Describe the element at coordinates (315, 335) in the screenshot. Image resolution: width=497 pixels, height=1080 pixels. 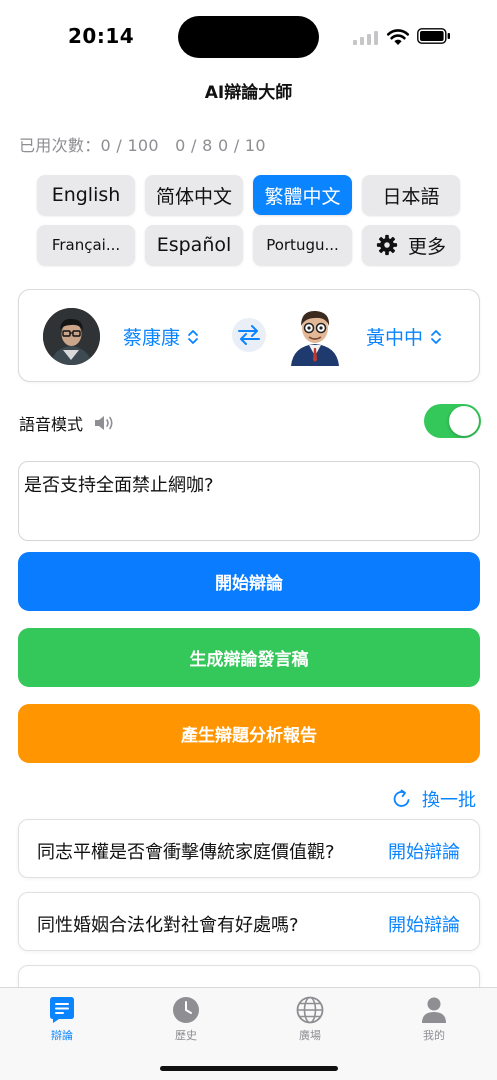
I see `debater-right-avatar` at that location.